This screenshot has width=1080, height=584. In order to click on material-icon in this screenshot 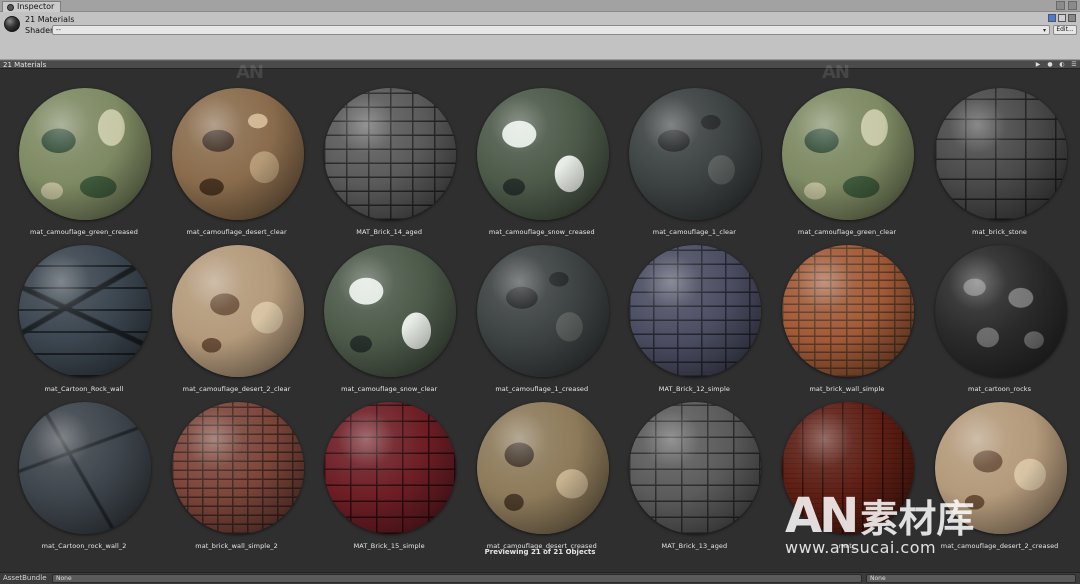, I will do `click(12, 24)`.